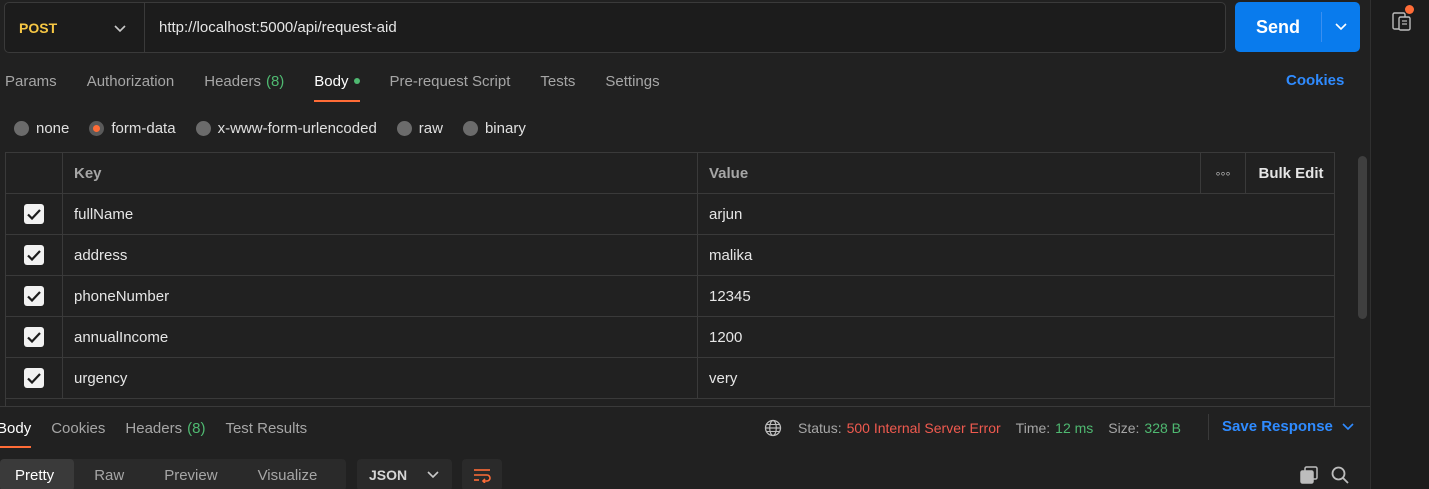 This screenshot has width=1429, height=489. I want to click on table-header-row: Key Value ◦◦◦ Bulk Edit, so click(670, 173).